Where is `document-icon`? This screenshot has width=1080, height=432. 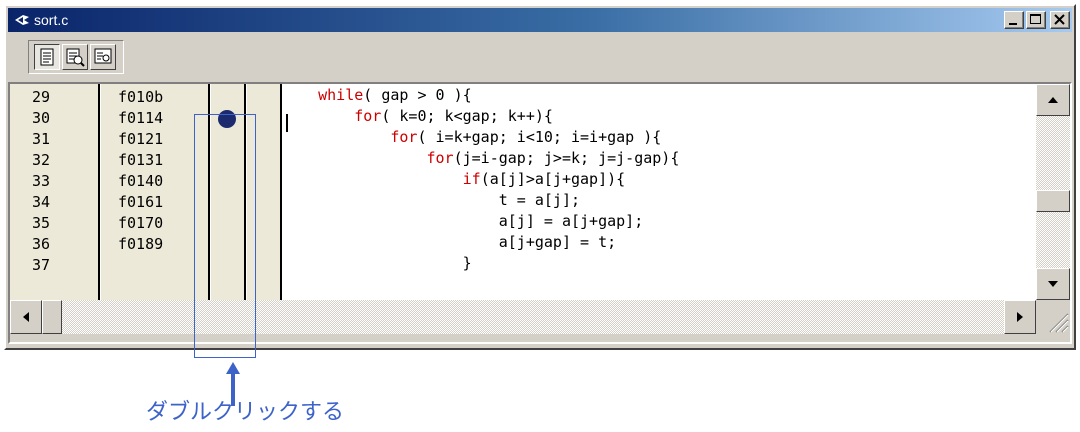 document-icon is located at coordinates (22, 20).